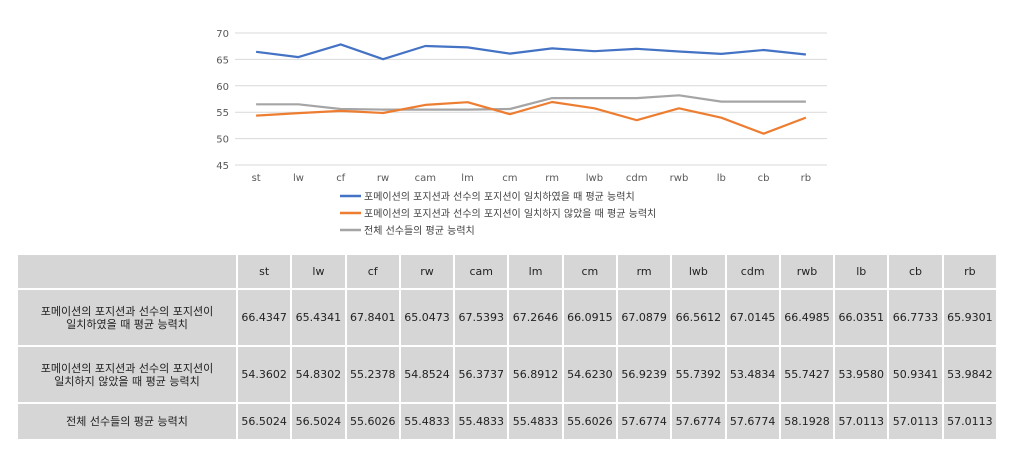 The image size is (1011, 456). Describe the element at coordinates (721, 178) in the screenshot. I see `x-tick-label: lb` at that location.